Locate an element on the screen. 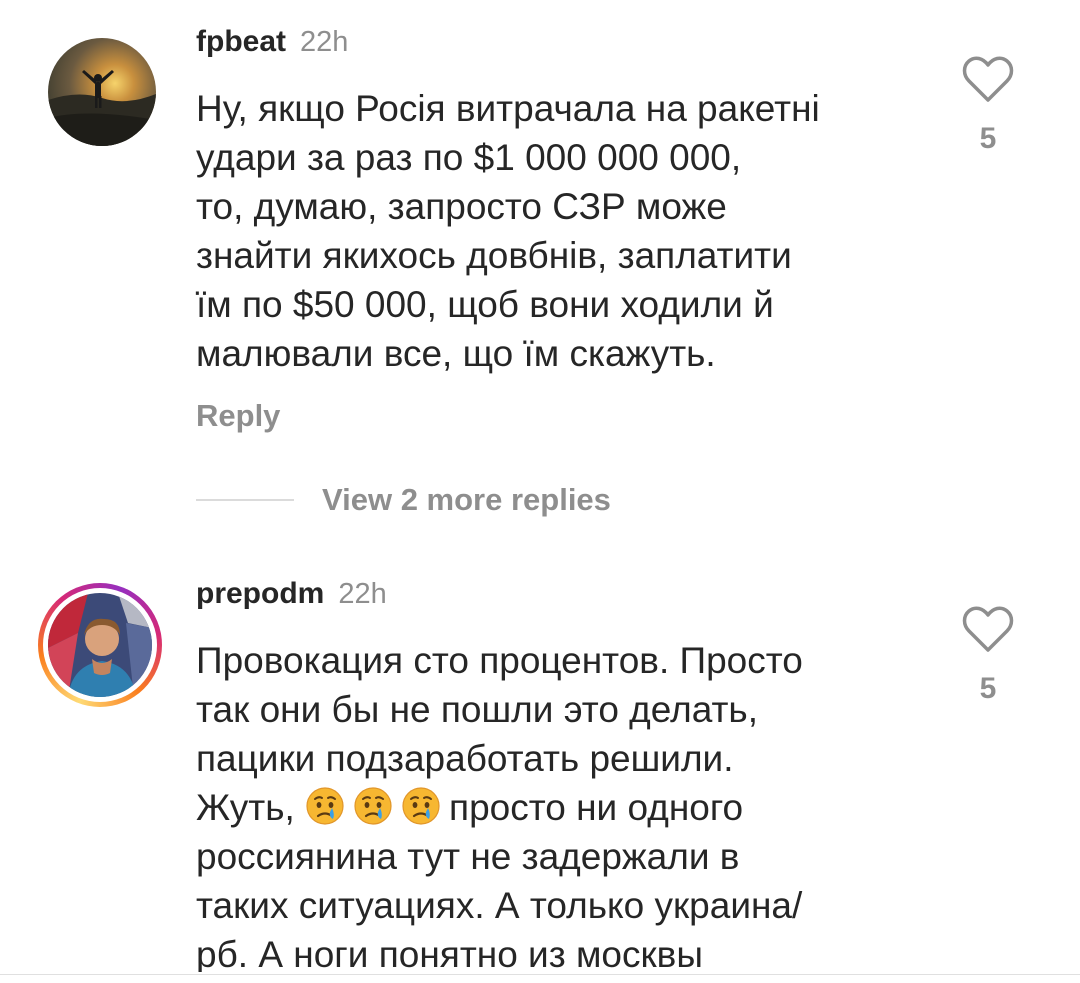  view-more-replies-button: View 2 more replies is located at coordinates (403, 500).